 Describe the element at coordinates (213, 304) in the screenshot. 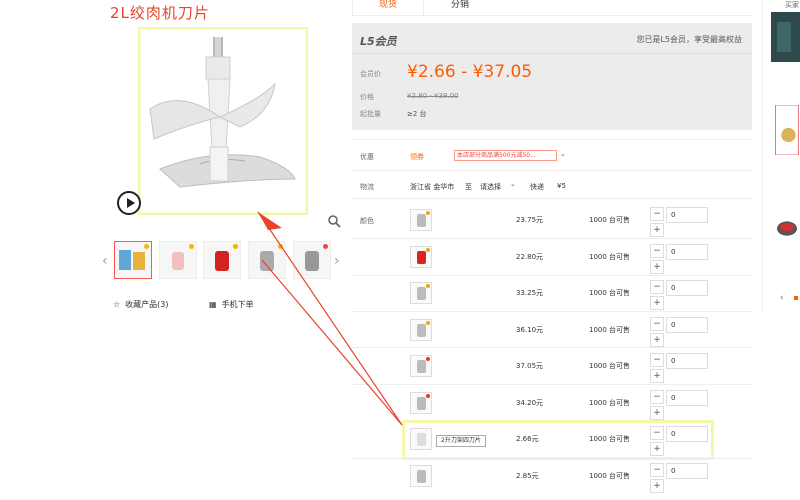

I see `qr-code-icon: ▦` at that location.